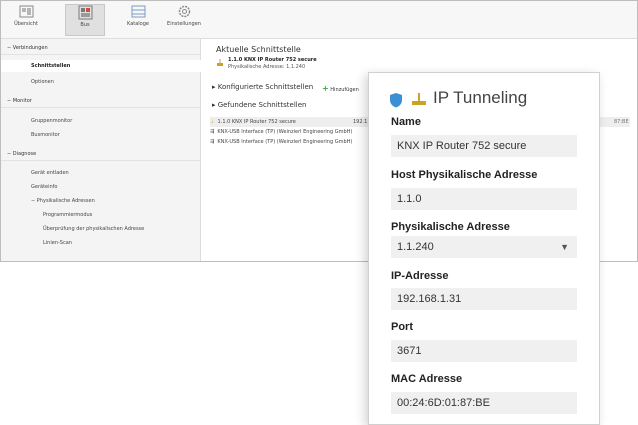 Image resolution: width=638 pixels, height=425 pixels. What do you see at coordinates (272, 60) in the screenshot?
I see `current-interface-name: 1.1.0 KNX IP Router 752 secure` at bounding box center [272, 60].